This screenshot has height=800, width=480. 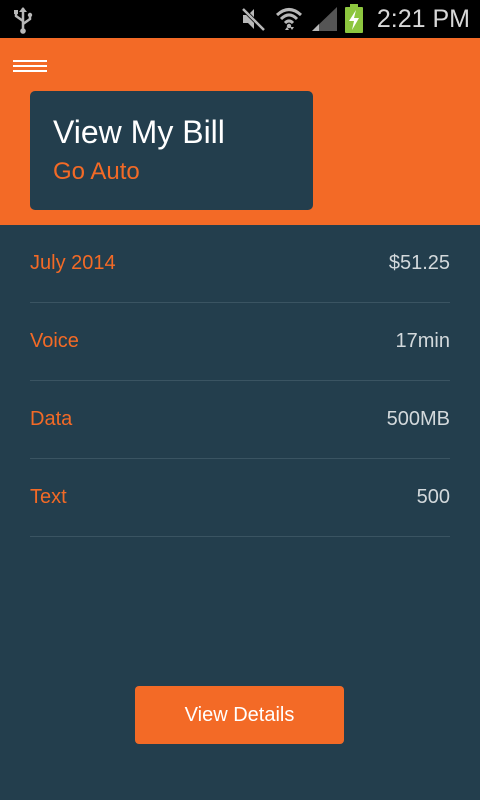 What do you see at coordinates (239, 715) in the screenshot?
I see `view-details-button: View Details` at bounding box center [239, 715].